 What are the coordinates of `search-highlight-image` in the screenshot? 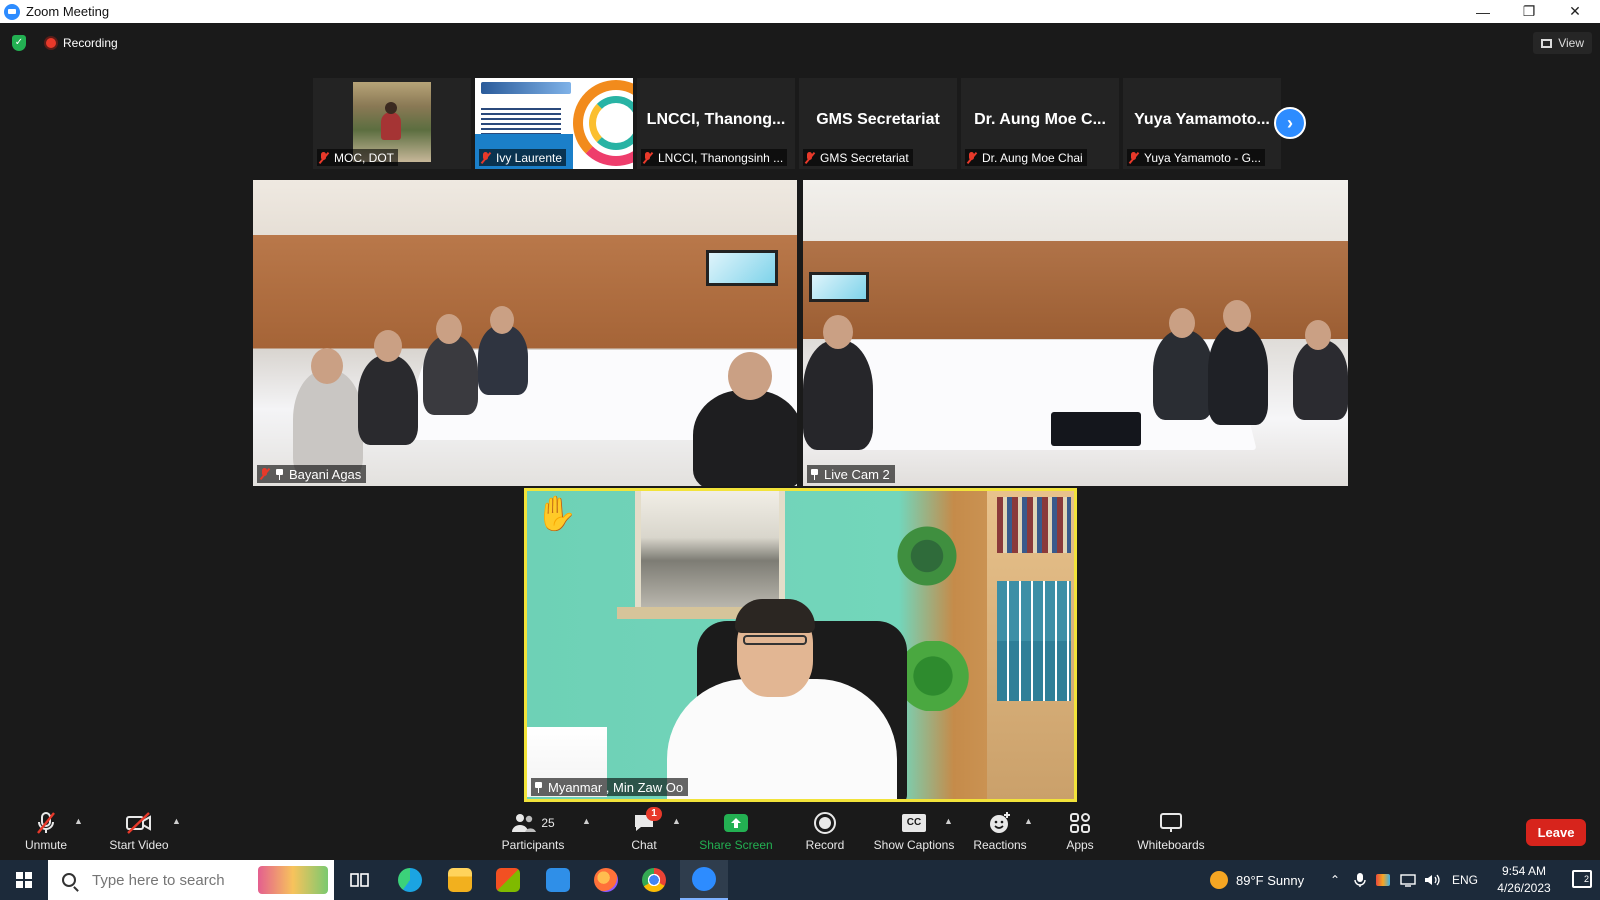 It's located at (293, 880).